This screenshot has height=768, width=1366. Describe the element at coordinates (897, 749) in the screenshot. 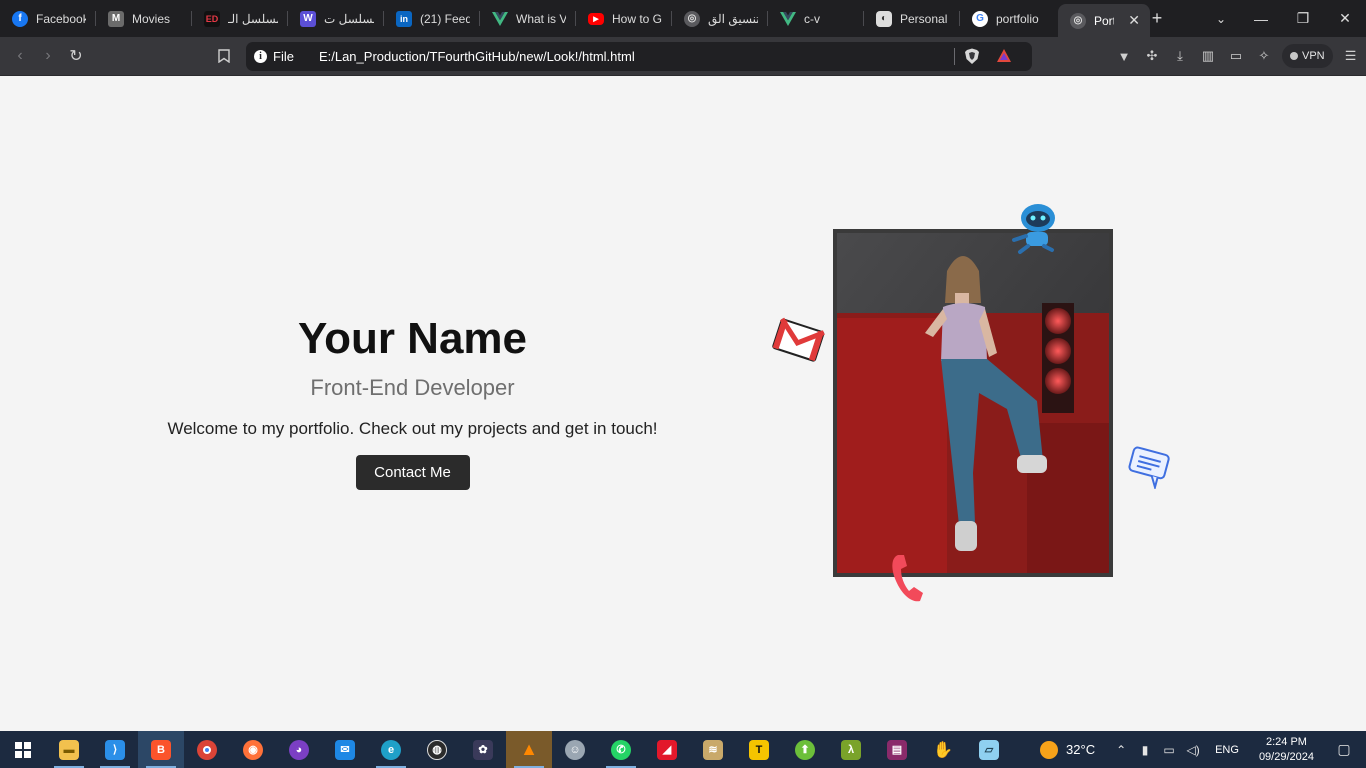

I see `winrar-icon: ▤` at that location.